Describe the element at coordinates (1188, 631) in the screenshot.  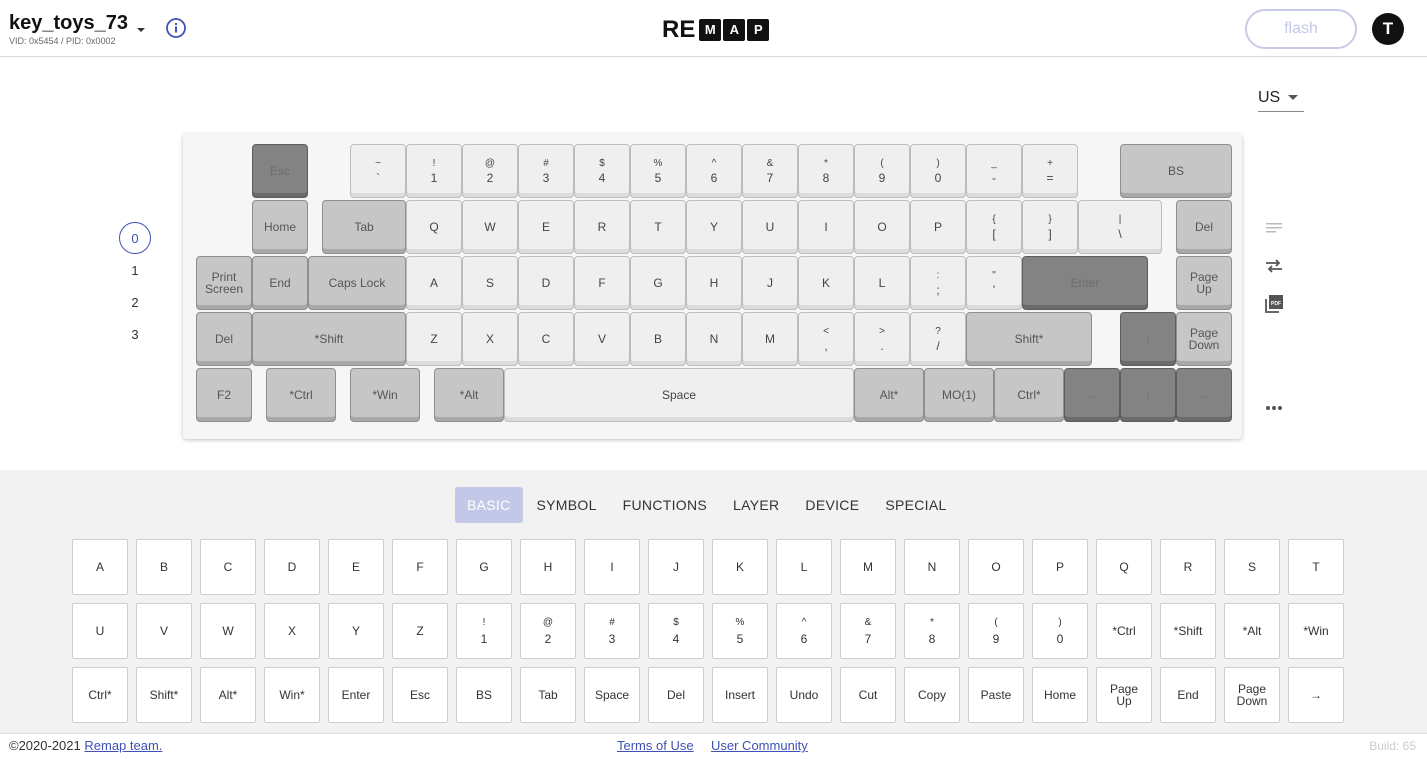
I see `keycode-shift: *Shift` at that location.